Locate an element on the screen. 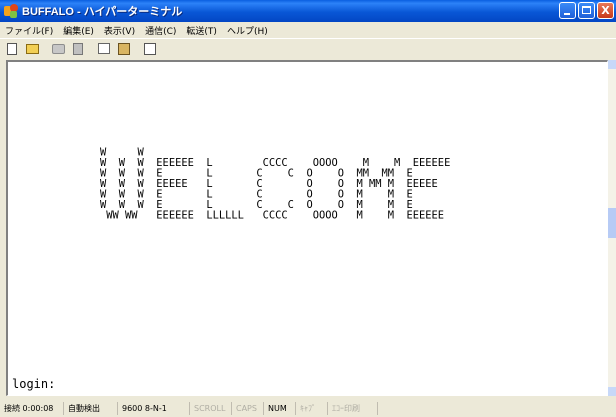 The image size is (616, 417). disconnect-button is located at coordinates (78, 49).